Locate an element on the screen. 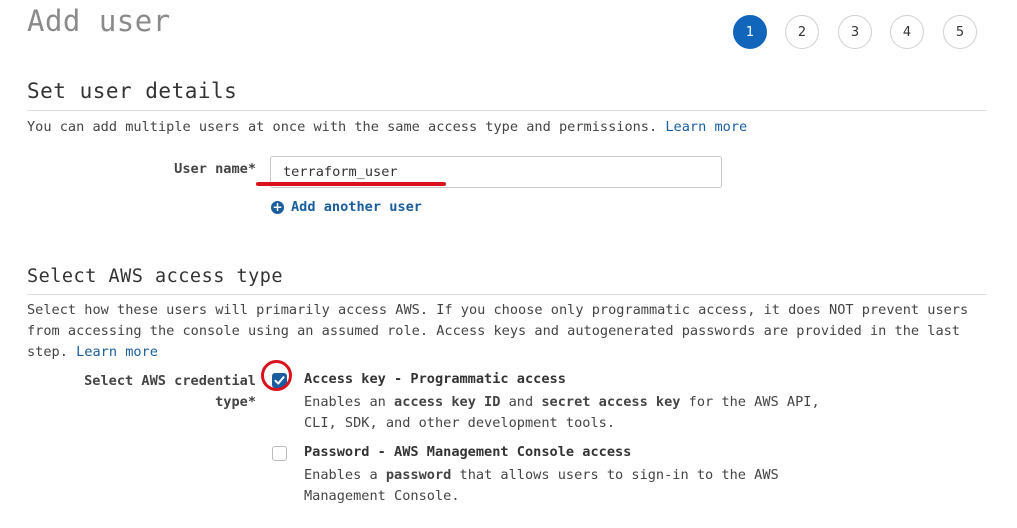 This screenshot has width=1017, height=528. credential-type-label-line: type* is located at coordinates (235, 402).